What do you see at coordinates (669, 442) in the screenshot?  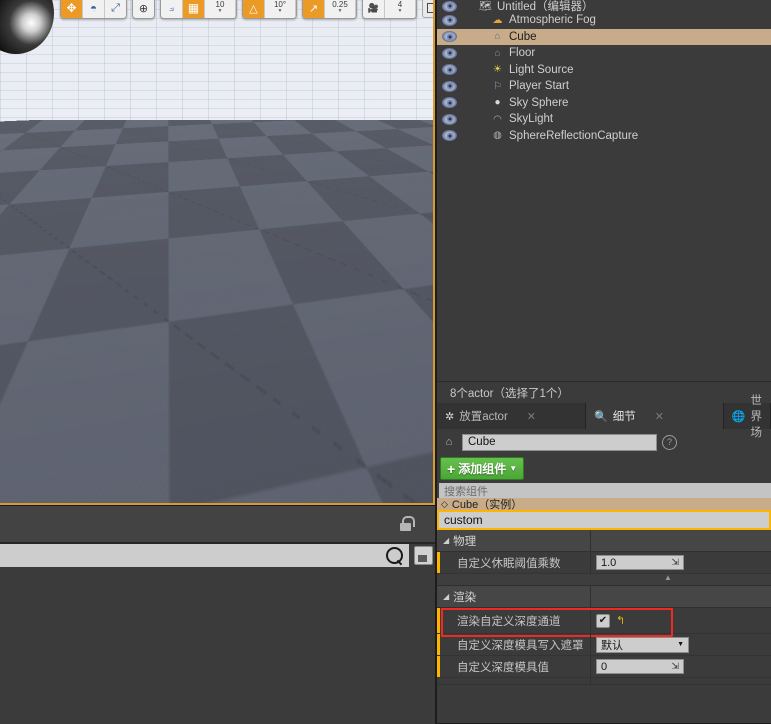 I see `help-icon: ?` at bounding box center [669, 442].